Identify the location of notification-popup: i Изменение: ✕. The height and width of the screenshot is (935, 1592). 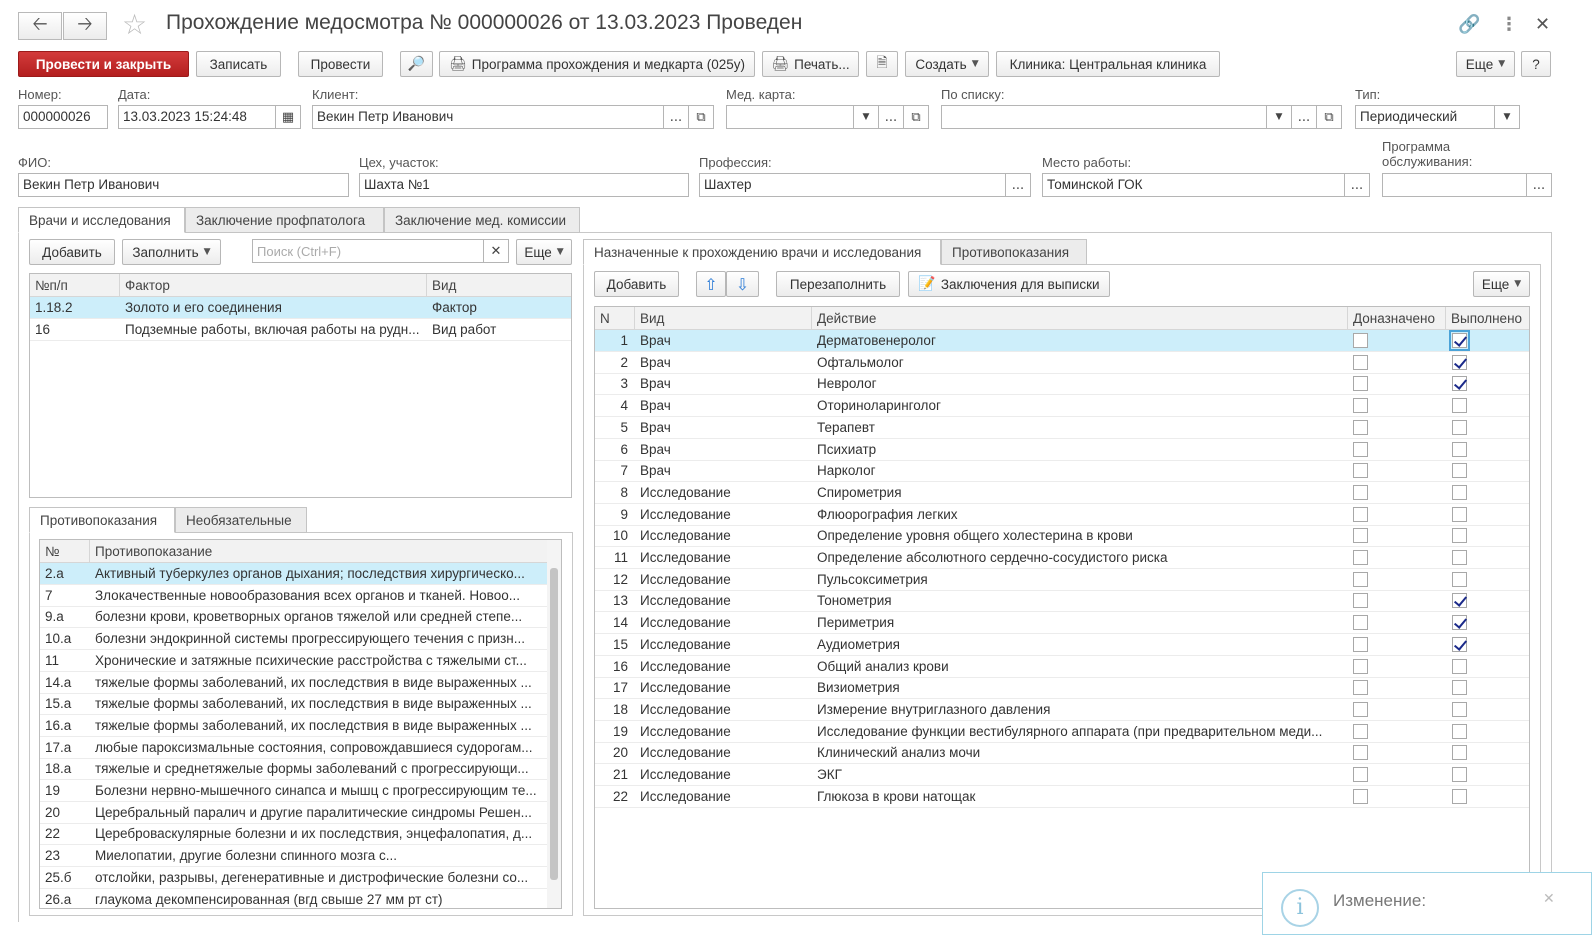
(1427, 903).